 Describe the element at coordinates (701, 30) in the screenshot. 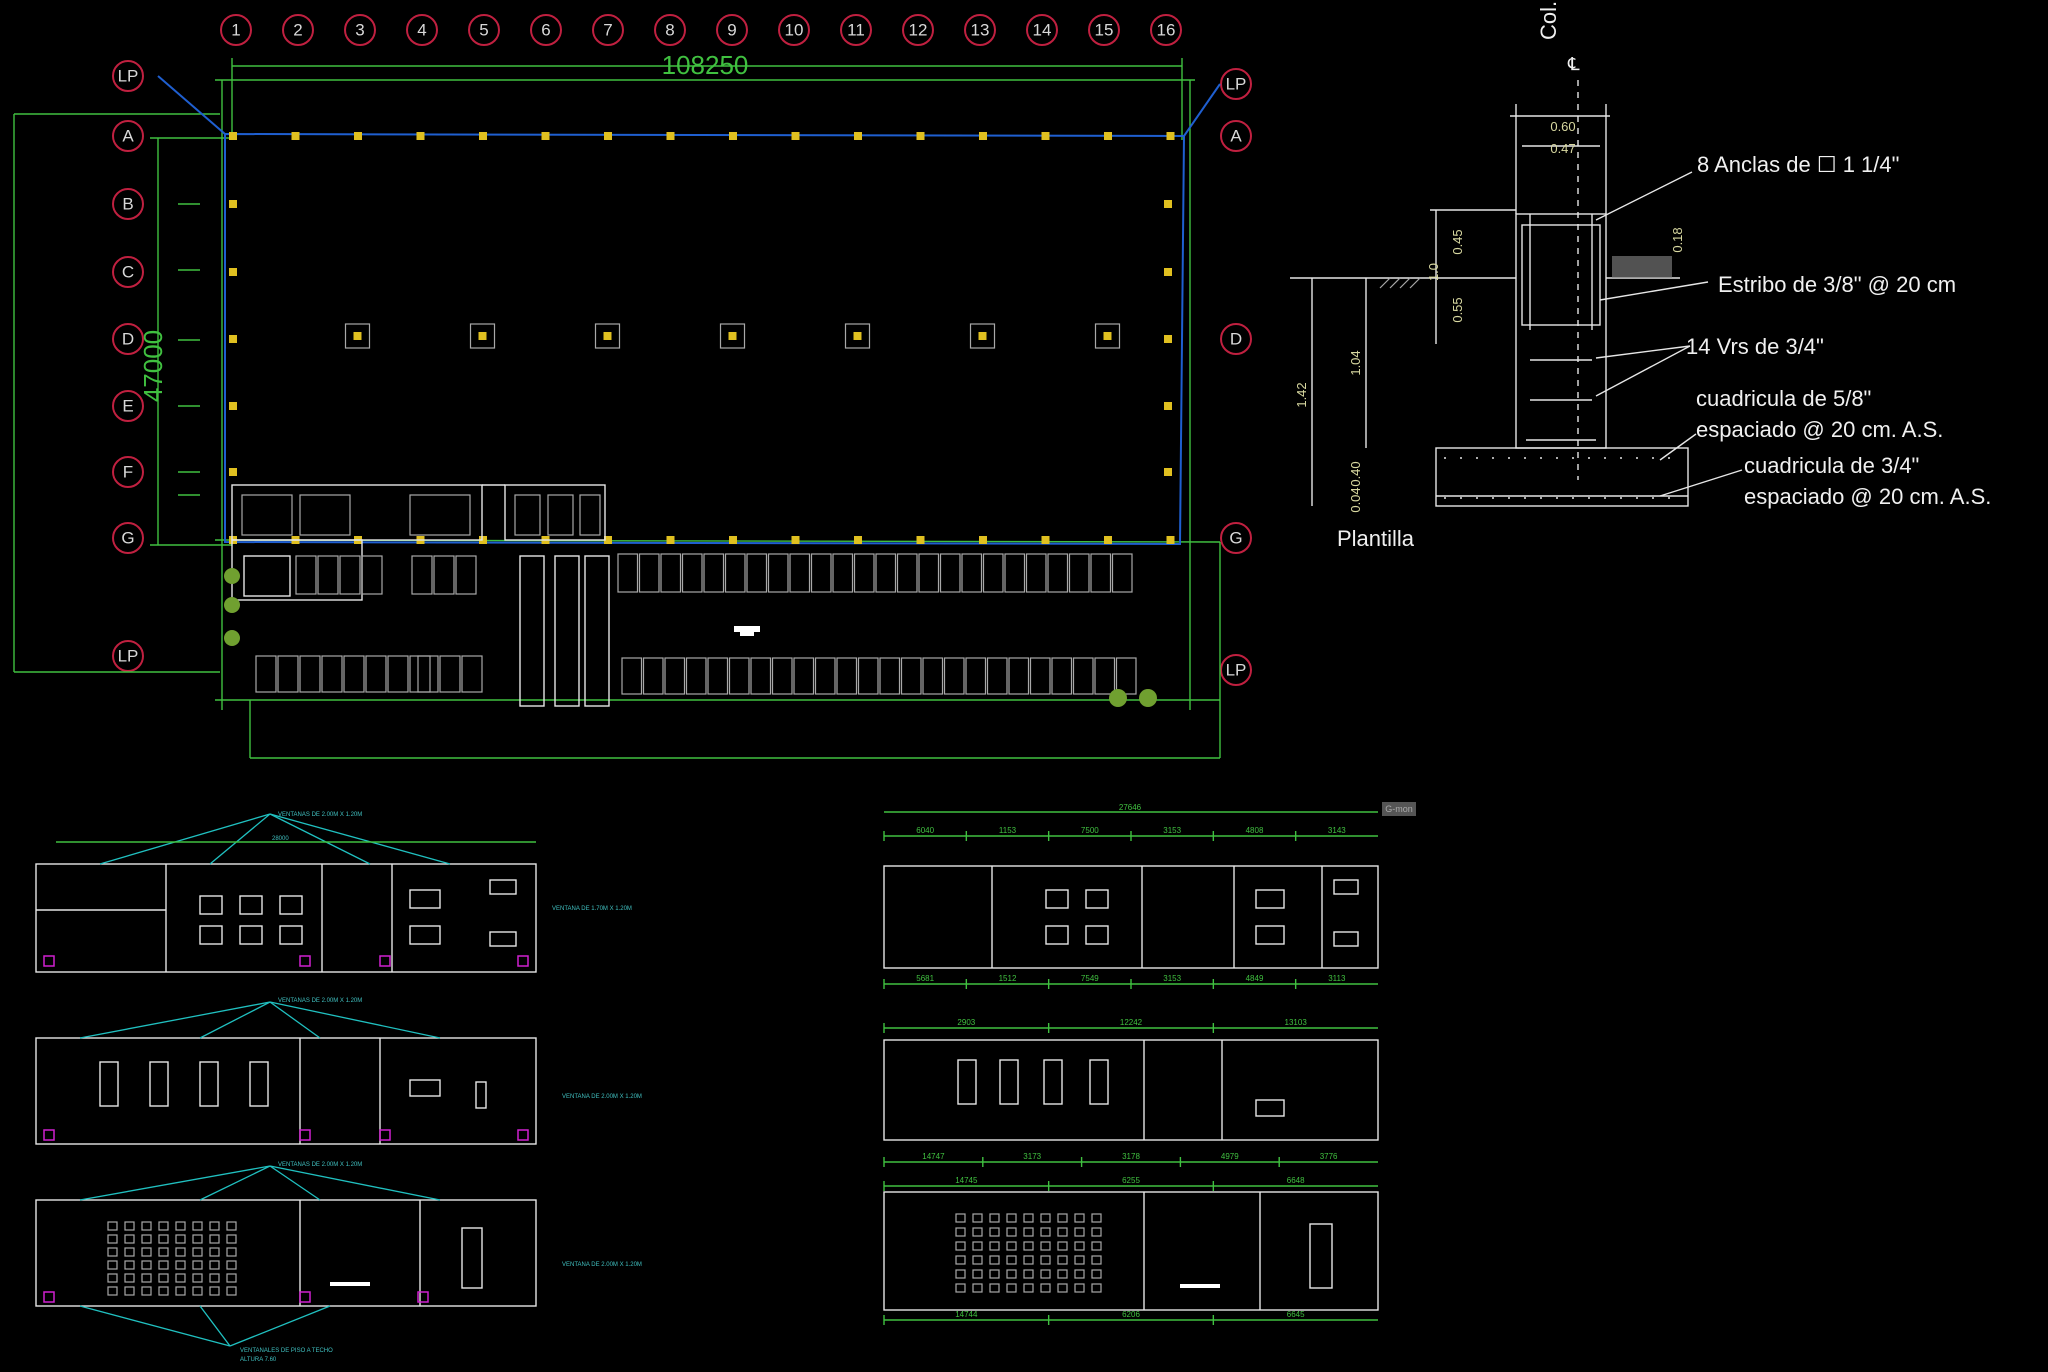

I see `column-grid-bubbles: 1 2 3 4 5 6 7 8 9 10 11 12 13 14 15 16` at that location.